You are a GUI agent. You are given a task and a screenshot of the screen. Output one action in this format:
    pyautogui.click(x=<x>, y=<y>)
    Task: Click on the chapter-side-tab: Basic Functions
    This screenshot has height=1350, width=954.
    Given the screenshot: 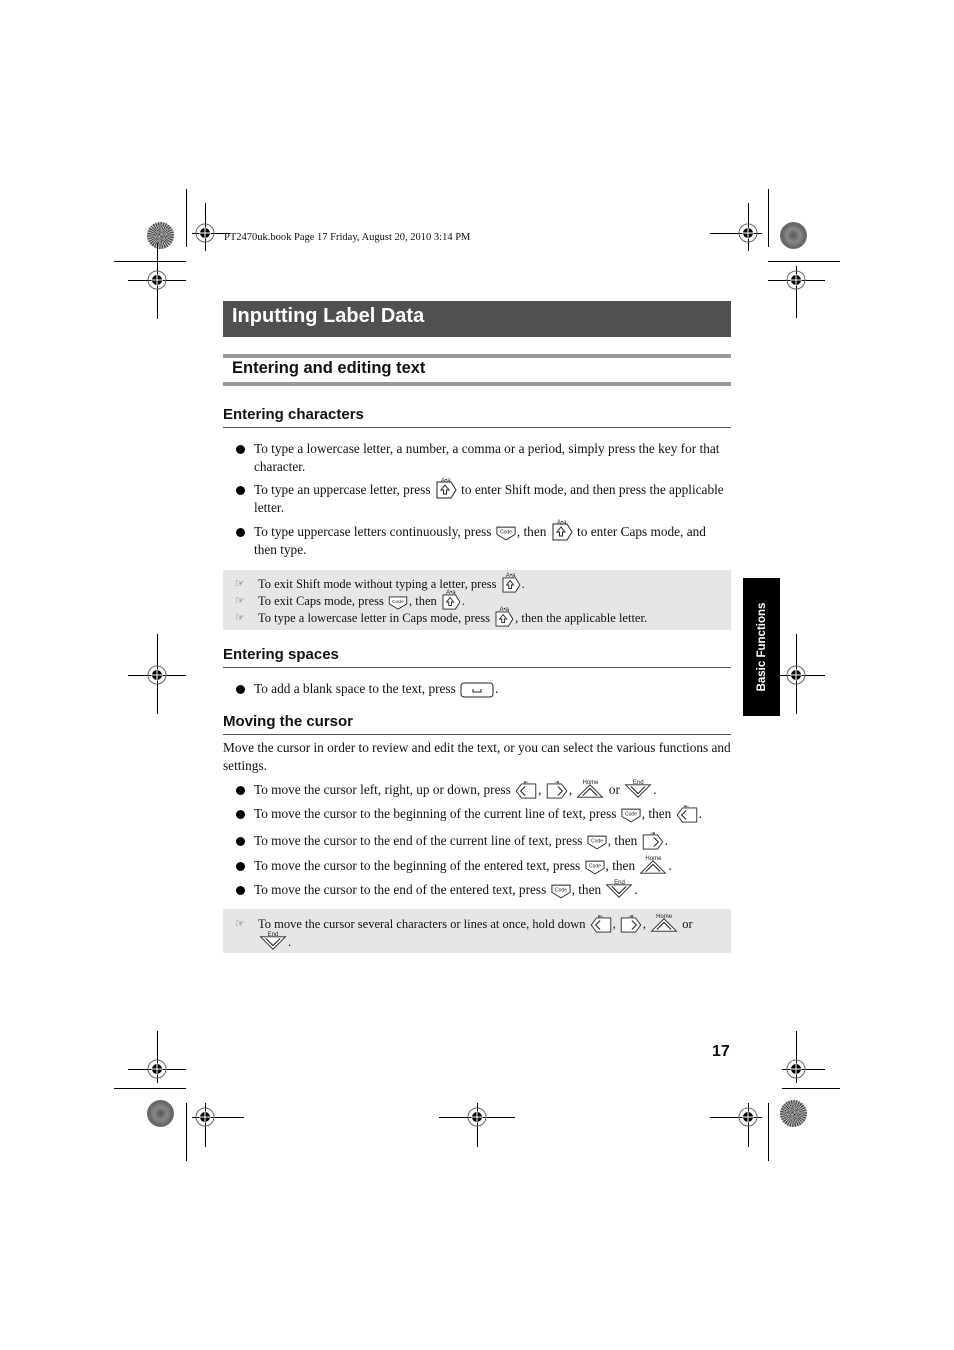 What is the action you would take?
    pyautogui.click(x=761, y=647)
    